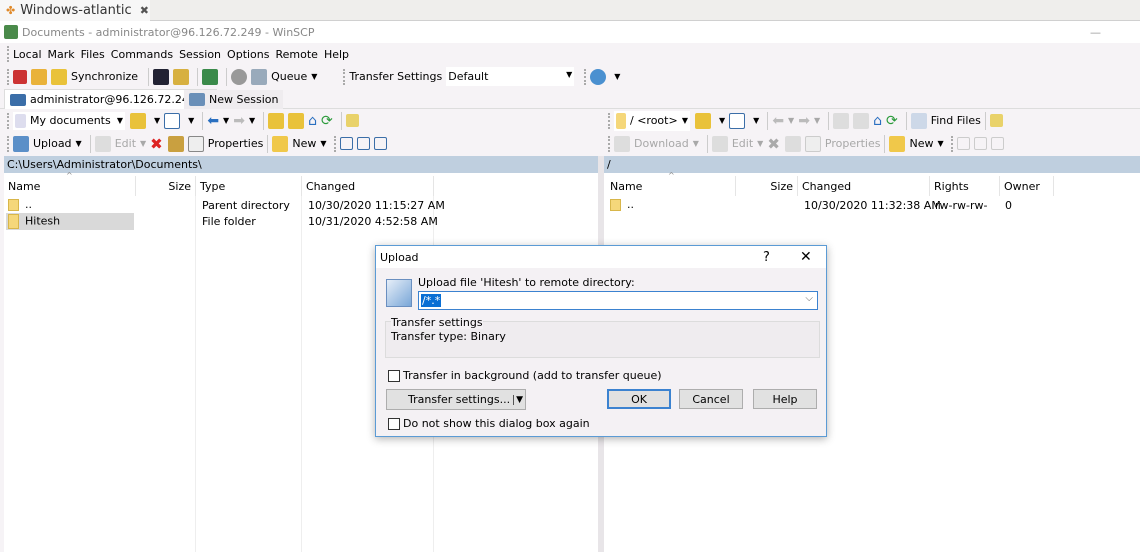 This screenshot has width=1140, height=552. What do you see at coordinates (809, 298) in the screenshot?
I see `chevron-down-icon: ⌵` at bounding box center [809, 298].